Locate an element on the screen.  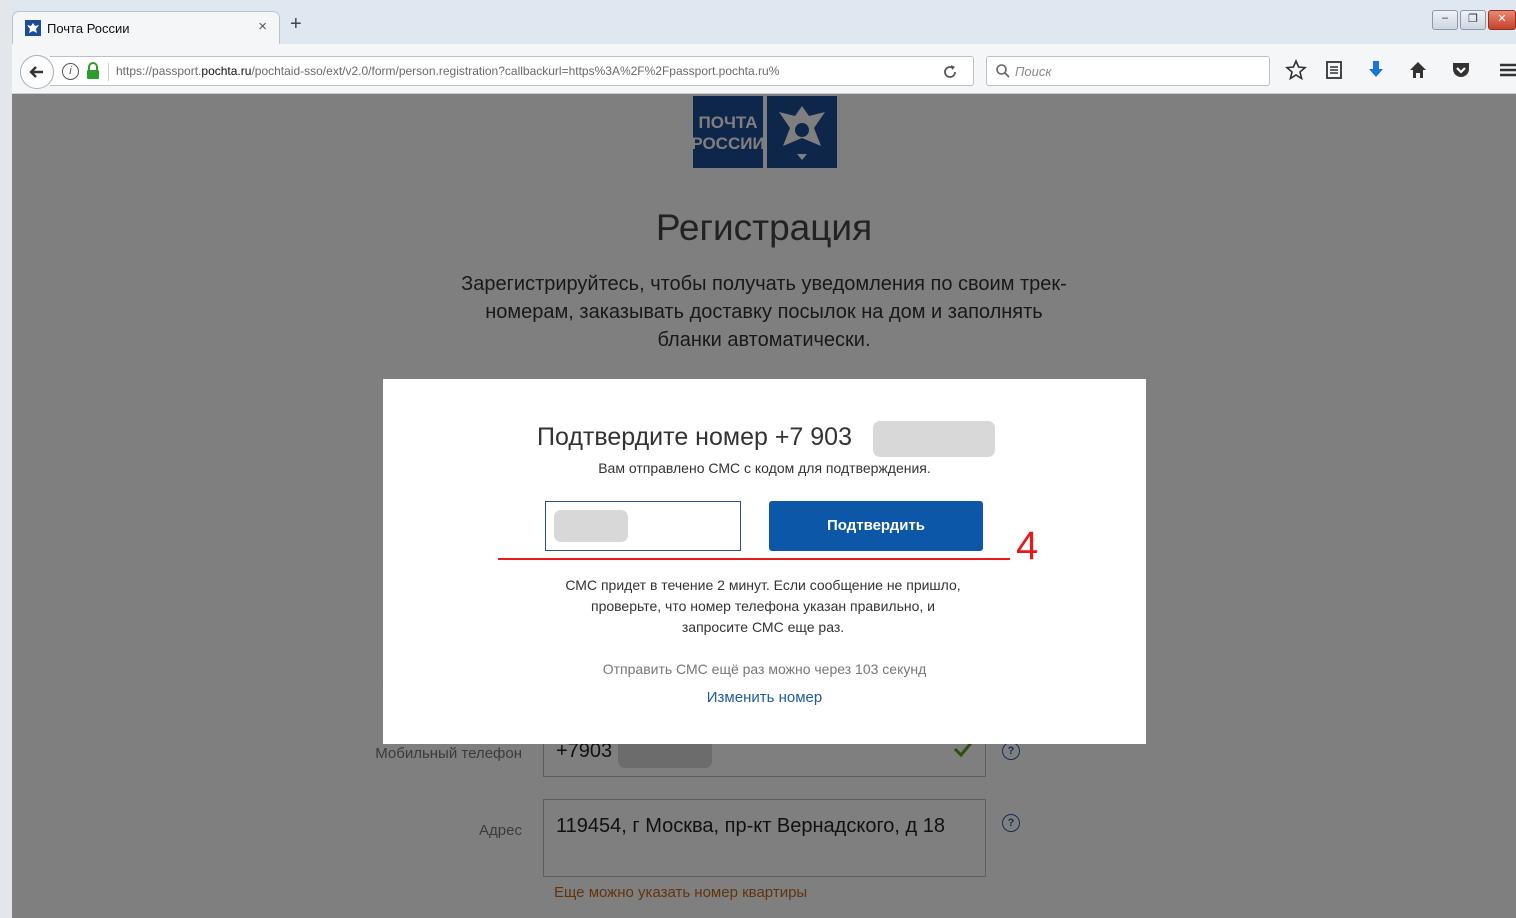
redacted-sms-code is located at coordinates (591, 526).